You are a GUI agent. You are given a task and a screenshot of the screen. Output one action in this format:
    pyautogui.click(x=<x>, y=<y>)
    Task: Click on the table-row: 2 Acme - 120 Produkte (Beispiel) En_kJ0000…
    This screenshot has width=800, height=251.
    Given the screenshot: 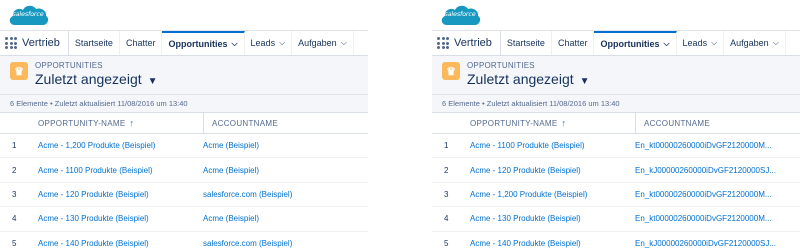 What is the action you would take?
    pyautogui.click(x=616, y=170)
    